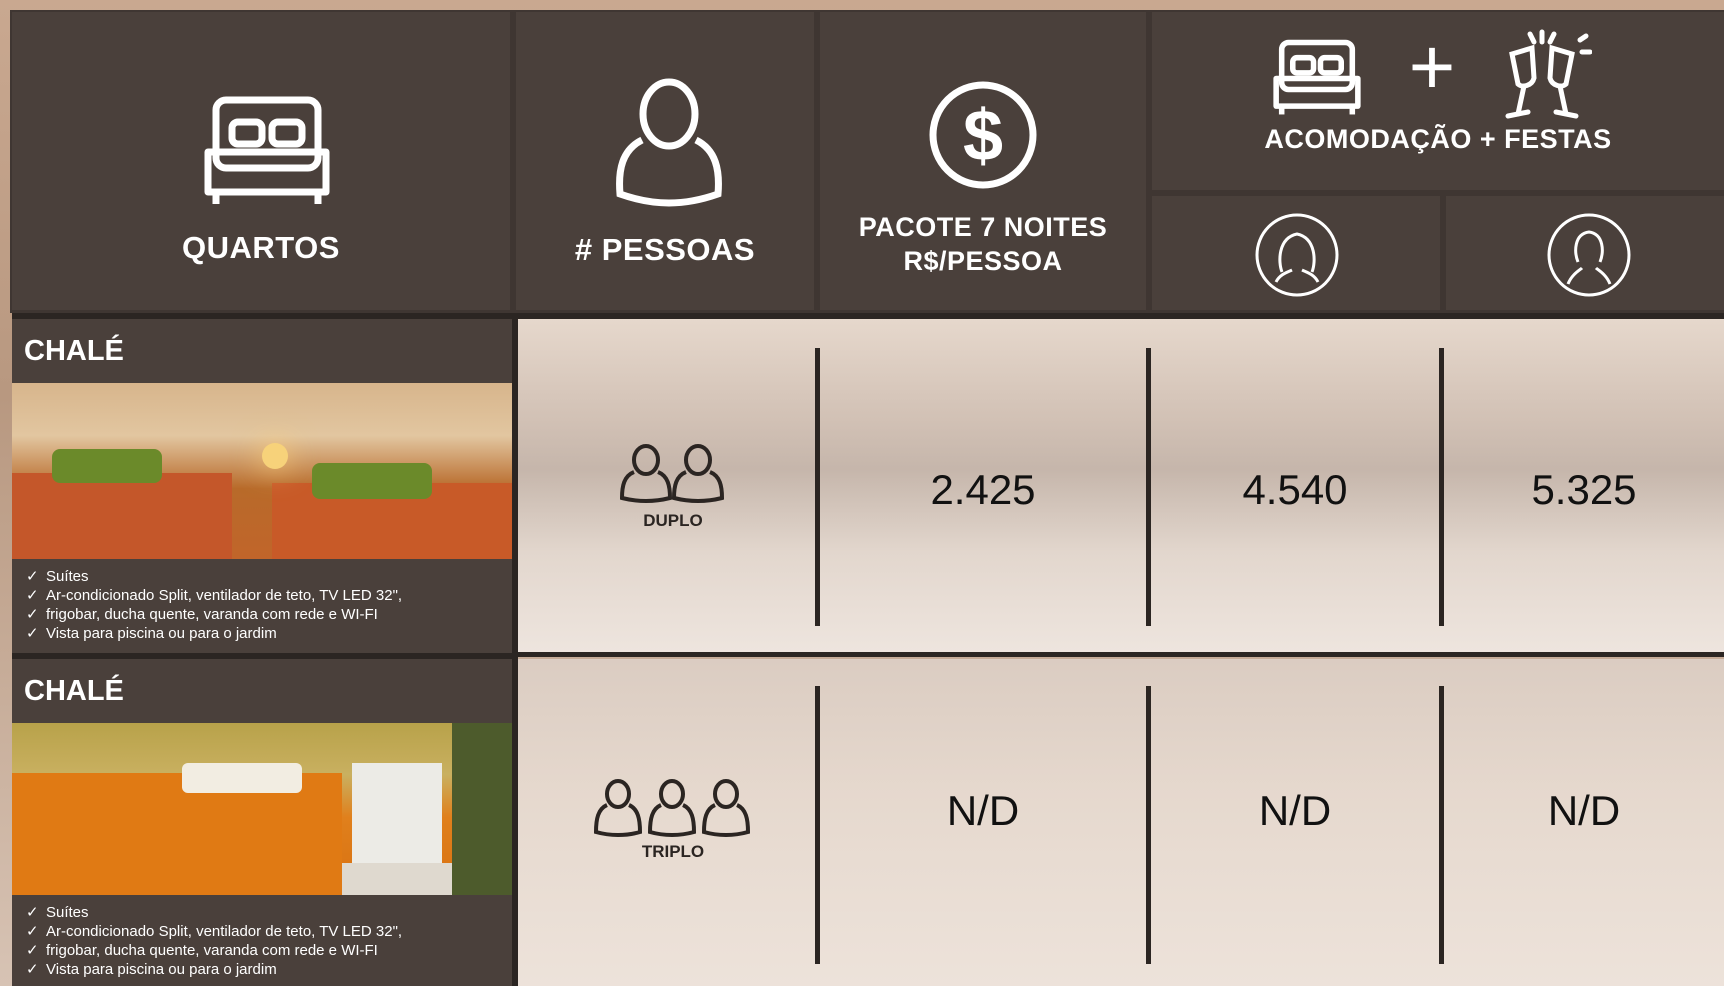  I want to click on female-icon, so click(1297, 255).